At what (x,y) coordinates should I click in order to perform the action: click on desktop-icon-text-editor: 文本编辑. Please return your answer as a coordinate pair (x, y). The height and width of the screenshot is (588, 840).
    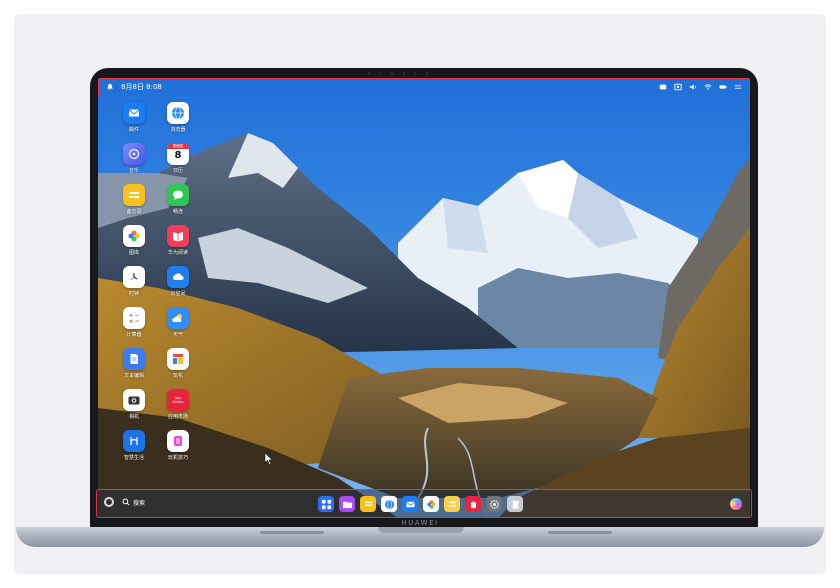
    Looking at the image, I should click on (134, 368).